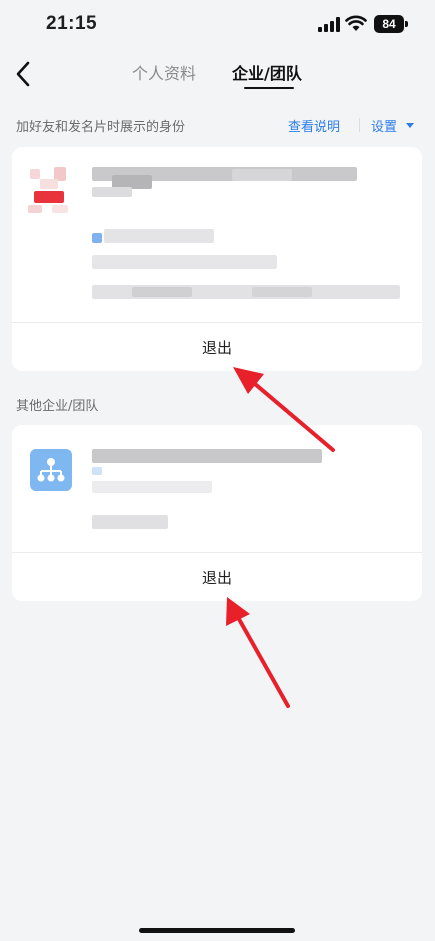 This screenshot has height=941, width=435. I want to click on wifi-icon, so click(356, 23).